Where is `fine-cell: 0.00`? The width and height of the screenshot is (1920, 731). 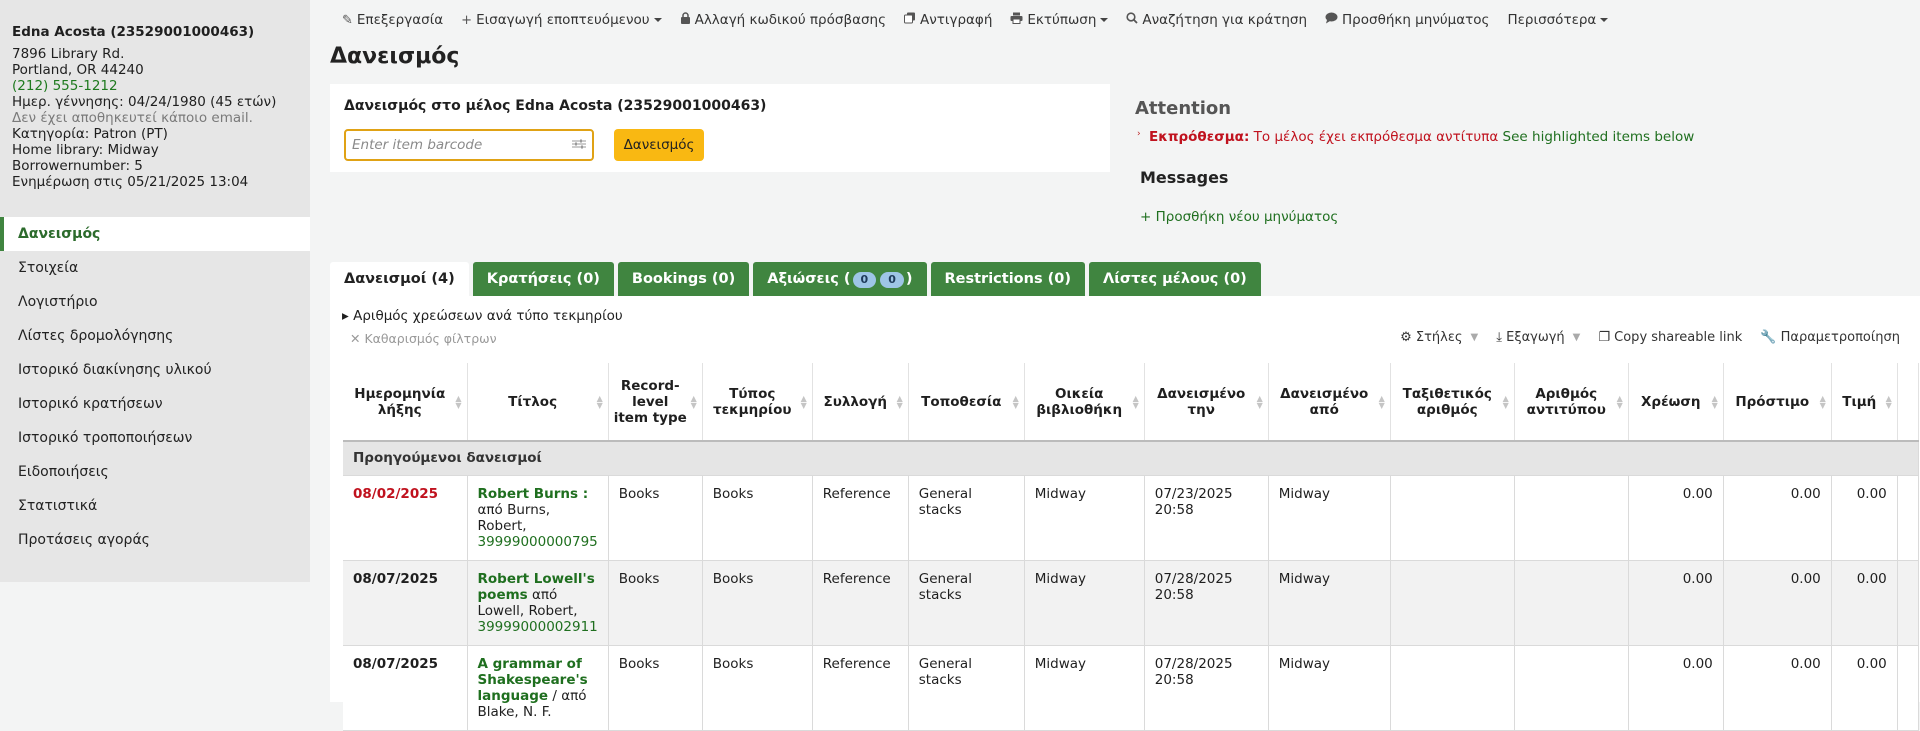 fine-cell: 0.00 is located at coordinates (1777, 603).